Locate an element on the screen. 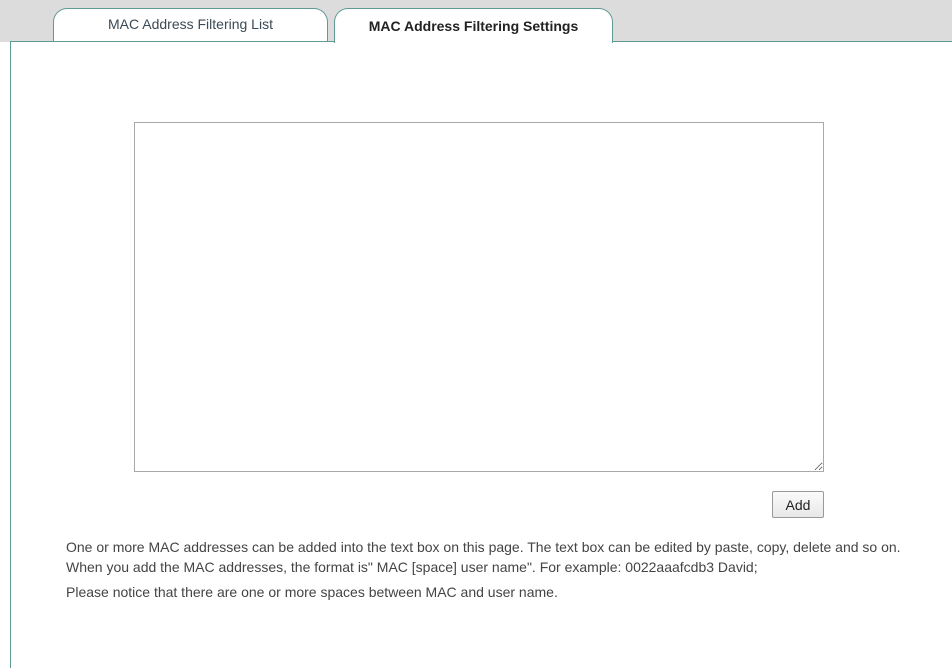  tab-label: MAC Address Filtering List is located at coordinates (190, 24).